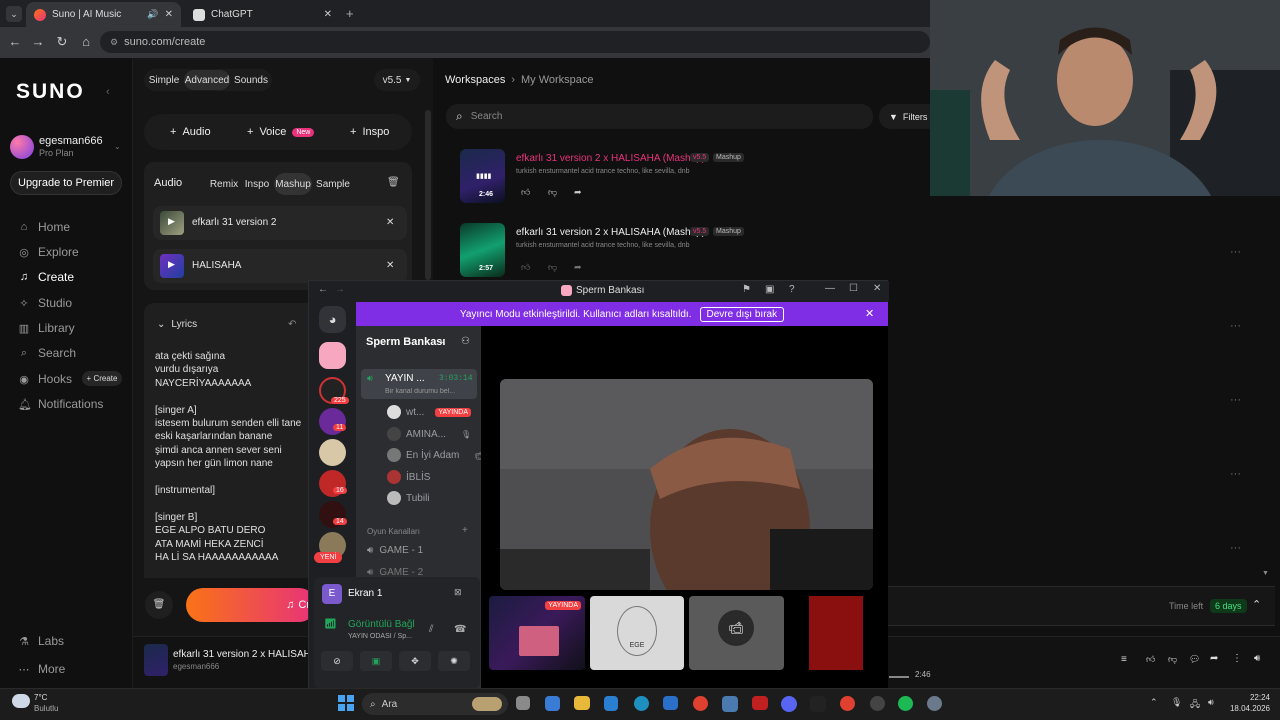 This screenshot has height=720, width=1280. Describe the element at coordinates (14, 14) in the screenshot. I see `tab-list-chevron-icon: ⌄` at that location.